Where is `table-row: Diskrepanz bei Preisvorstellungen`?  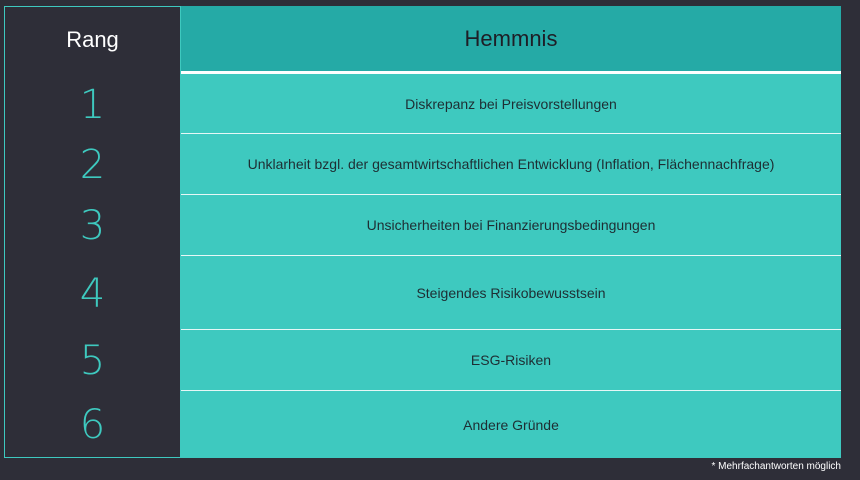
table-row: Diskrepanz bei Preisvorstellungen is located at coordinates (511, 103).